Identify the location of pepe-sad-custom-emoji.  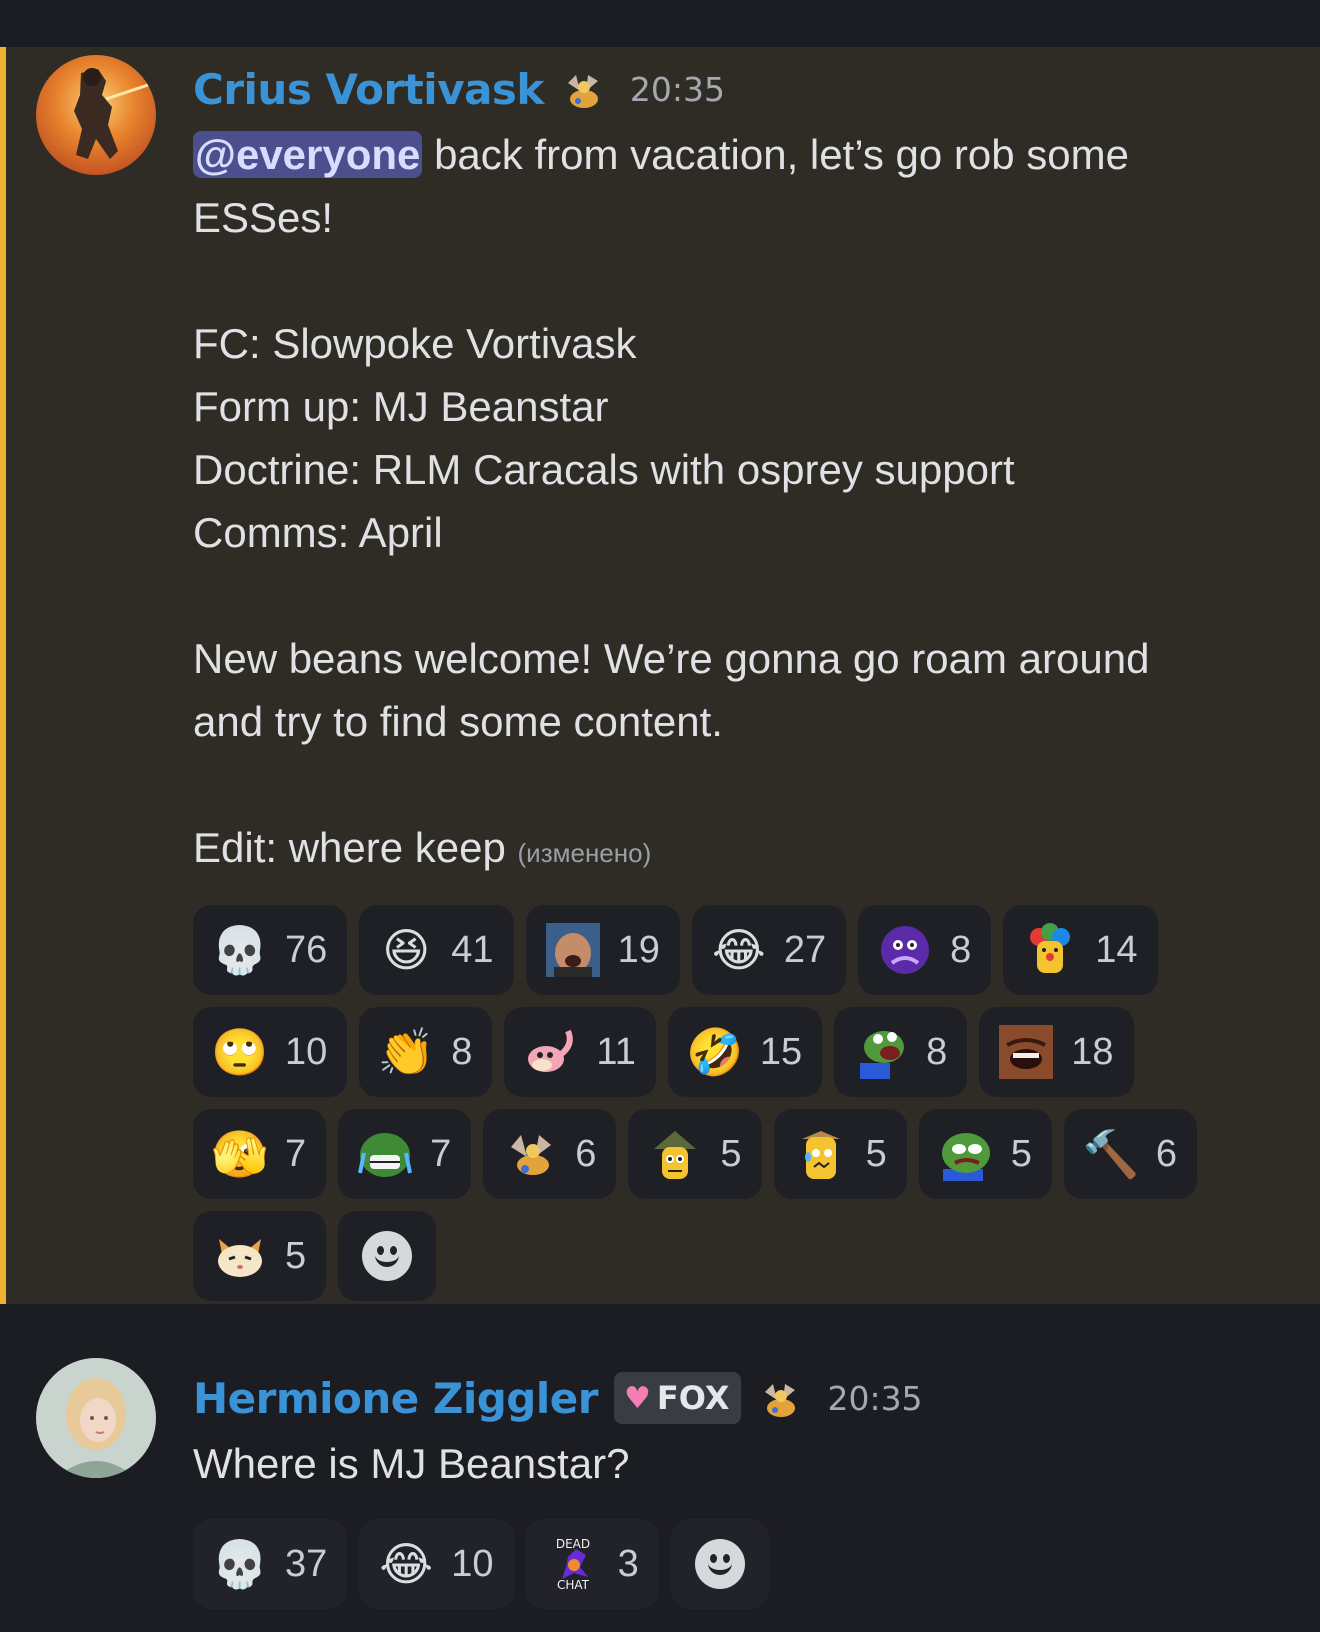
(966, 1154).